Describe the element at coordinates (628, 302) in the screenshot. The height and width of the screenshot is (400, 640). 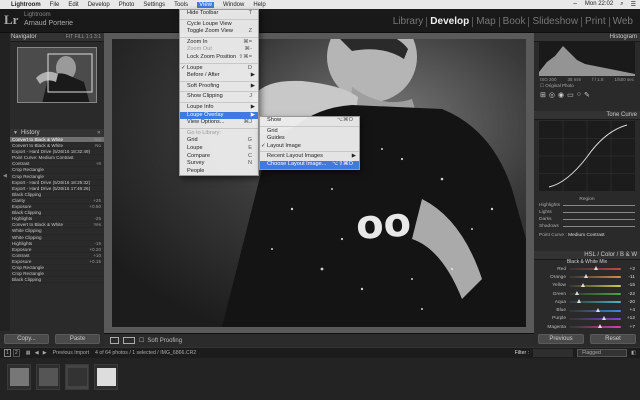
I see `bw-slider-value: -20` at that location.